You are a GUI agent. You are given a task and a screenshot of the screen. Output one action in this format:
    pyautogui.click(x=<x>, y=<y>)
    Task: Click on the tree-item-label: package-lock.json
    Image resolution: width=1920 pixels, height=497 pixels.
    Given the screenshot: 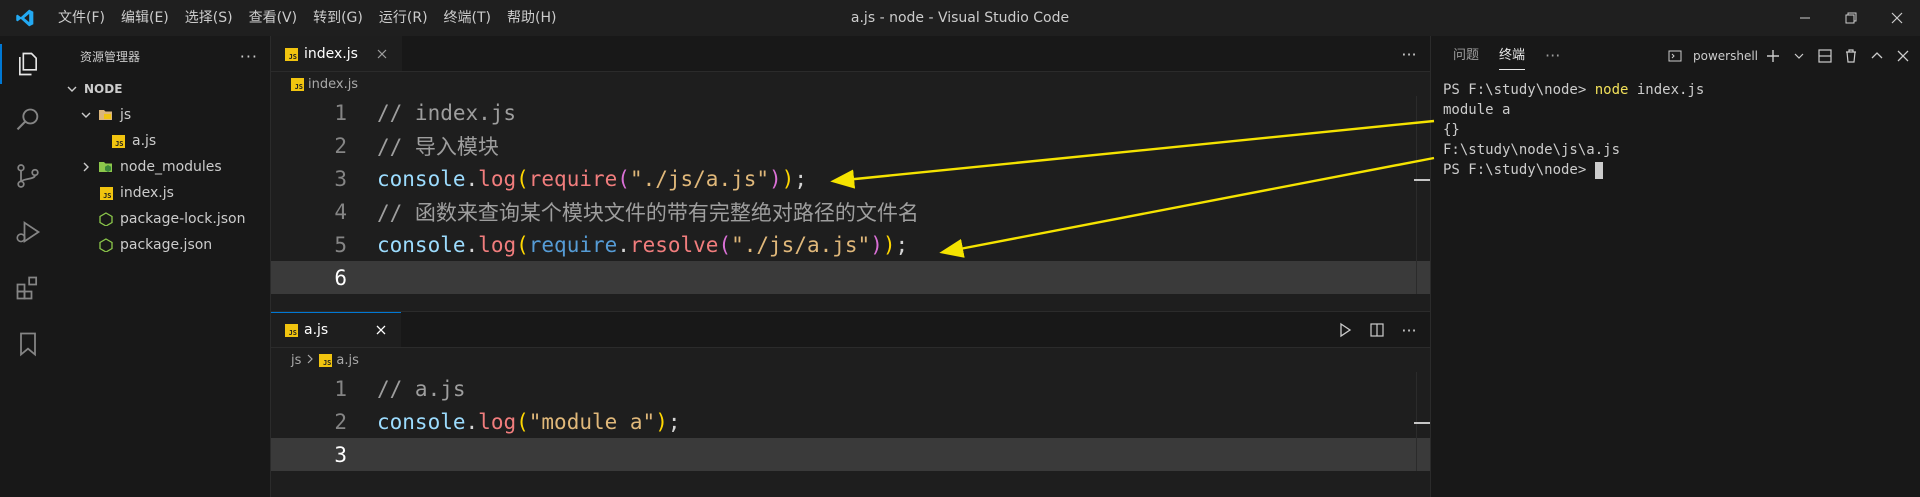 What is the action you would take?
    pyautogui.click(x=183, y=219)
    